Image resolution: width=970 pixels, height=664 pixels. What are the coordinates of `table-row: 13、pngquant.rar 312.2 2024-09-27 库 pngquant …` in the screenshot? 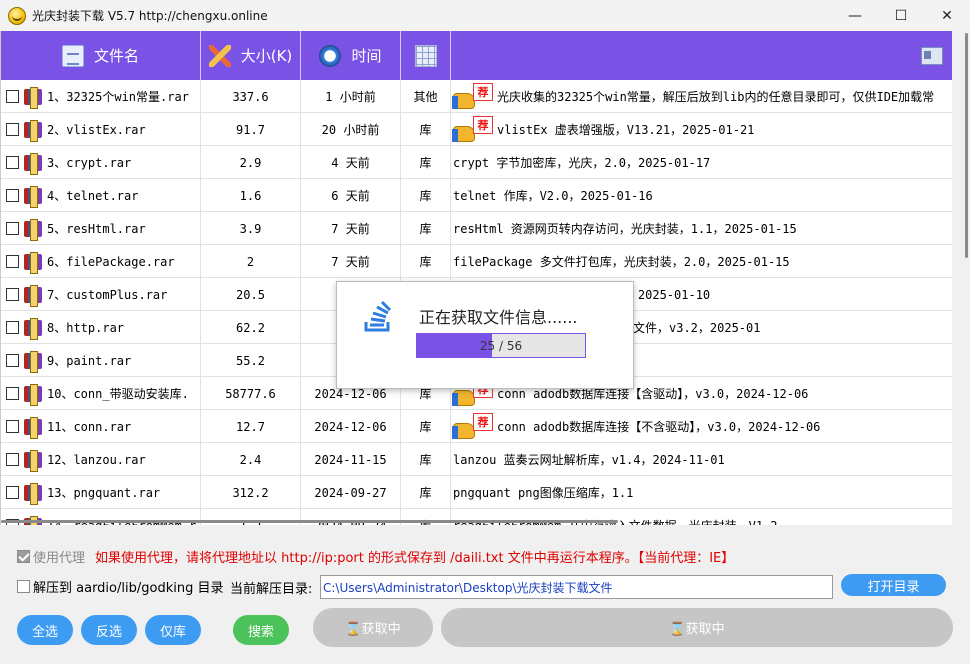 It's located at (476, 492).